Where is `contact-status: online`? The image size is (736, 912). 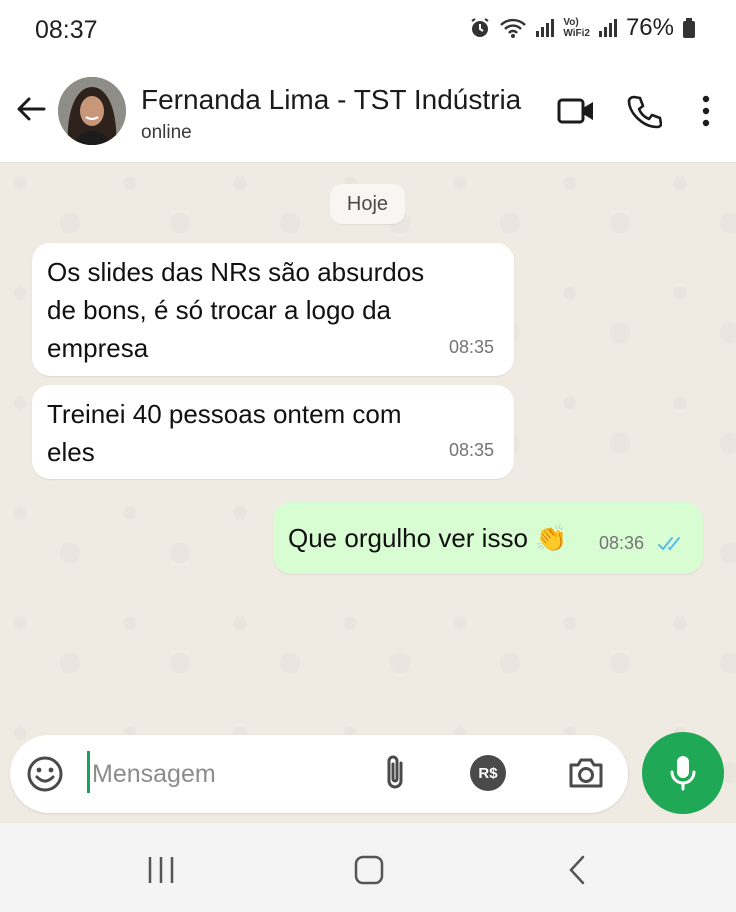 contact-status: online is located at coordinates (166, 132).